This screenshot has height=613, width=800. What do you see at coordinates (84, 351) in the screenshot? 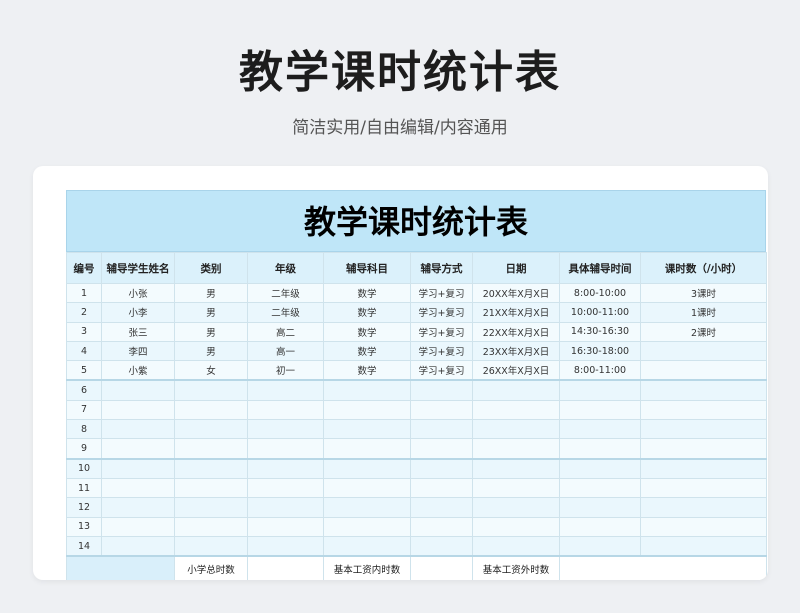
I see `id-cell: 4` at bounding box center [84, 351].